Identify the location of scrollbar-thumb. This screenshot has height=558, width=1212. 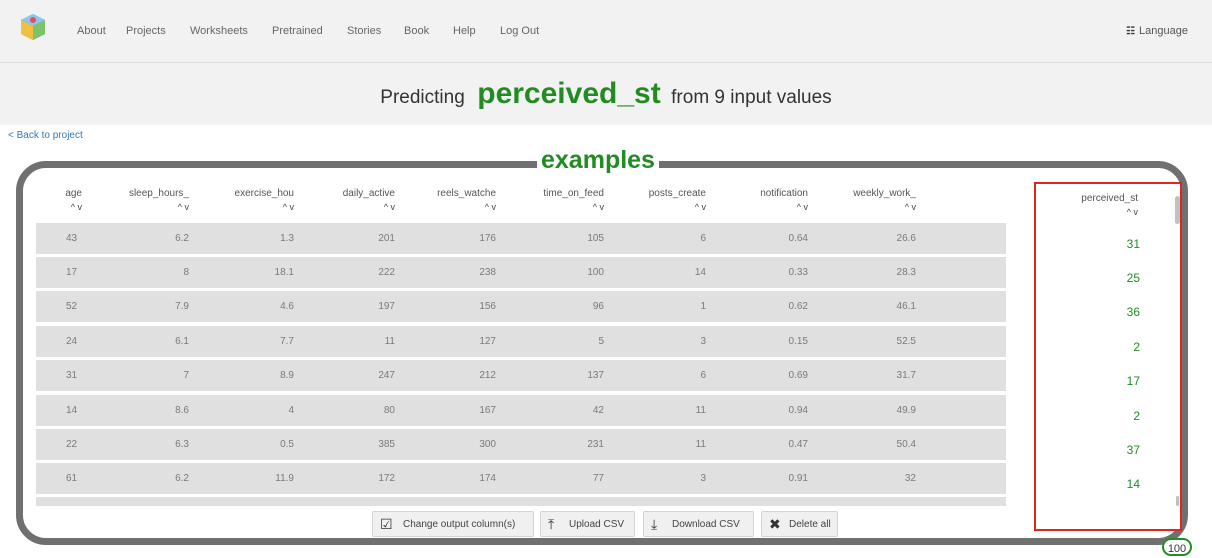
(1177, 210).